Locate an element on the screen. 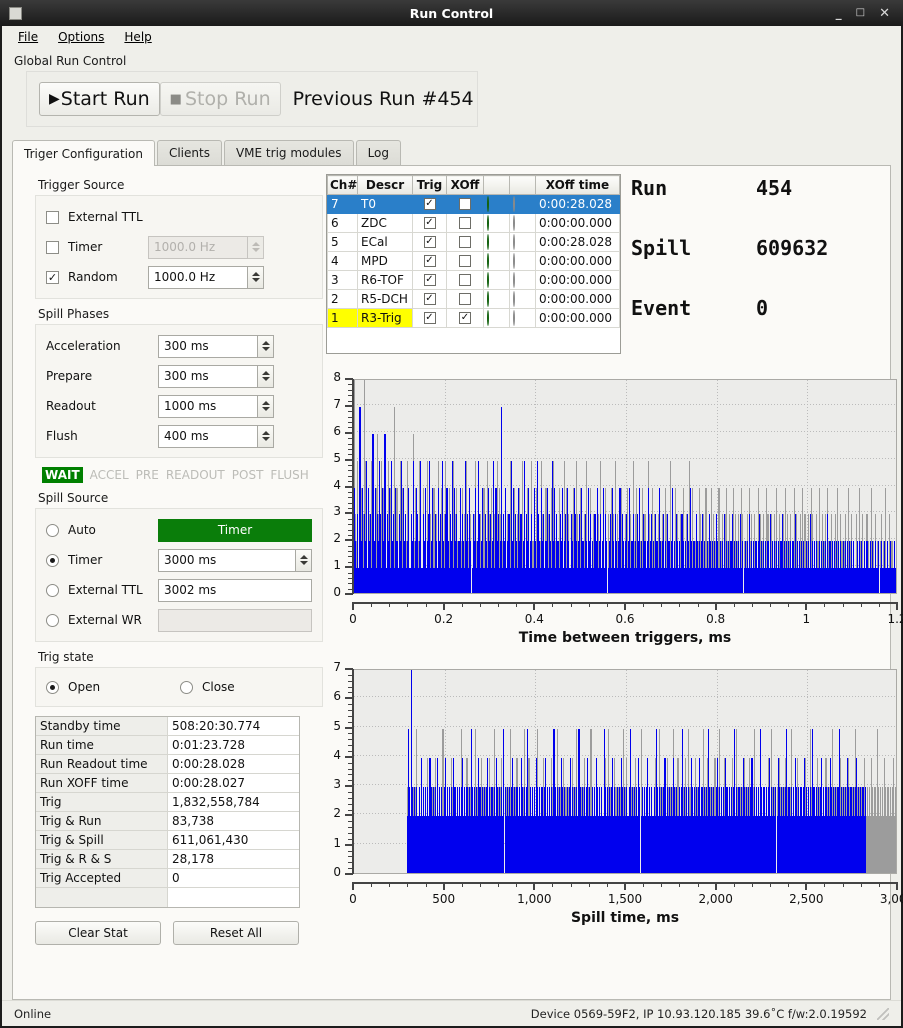 This screenshot has width=903, height=1028. spill-timer-spinner is located at coordinates (304, 560).